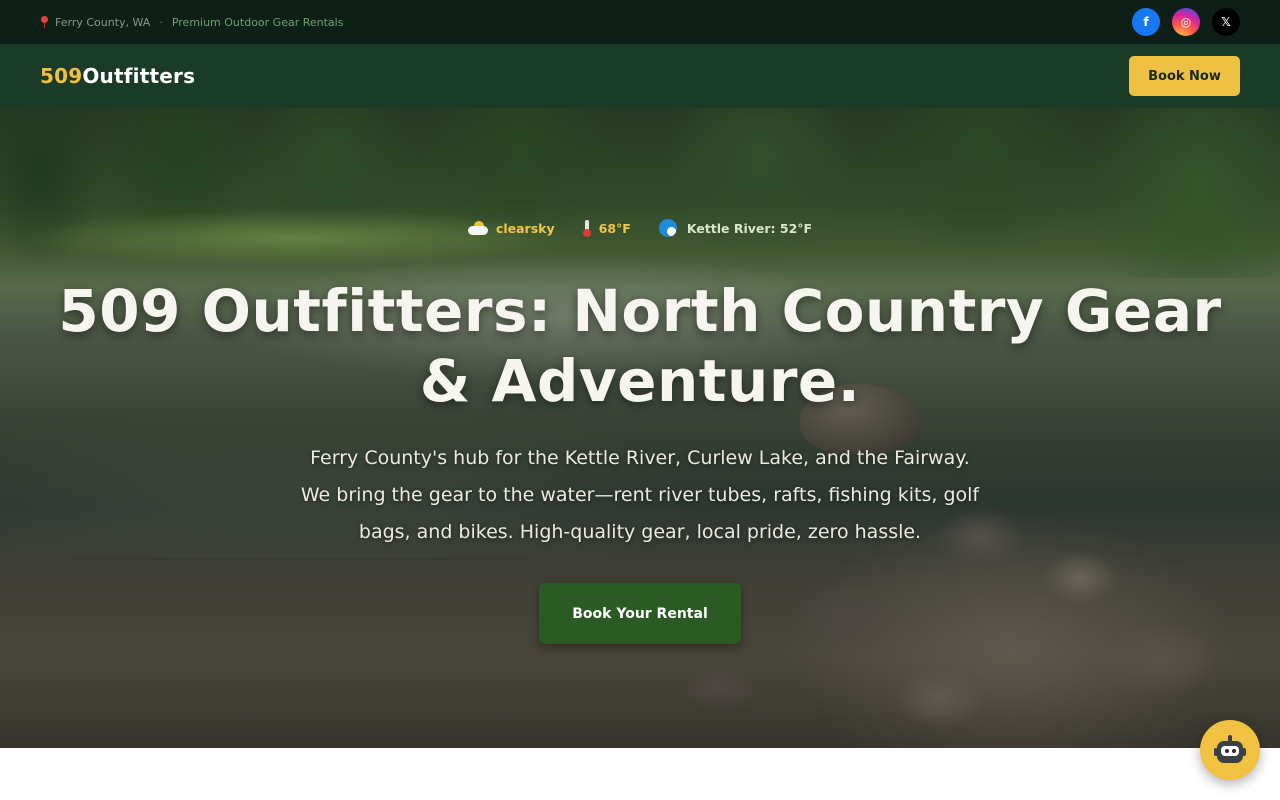 The image size is (1280, 800). What do you see at coordinates (257, 22) in the screenshot?
I see `tagline-text: Premium Outdoor Gear Rentals` at bounding box center [257, 22].